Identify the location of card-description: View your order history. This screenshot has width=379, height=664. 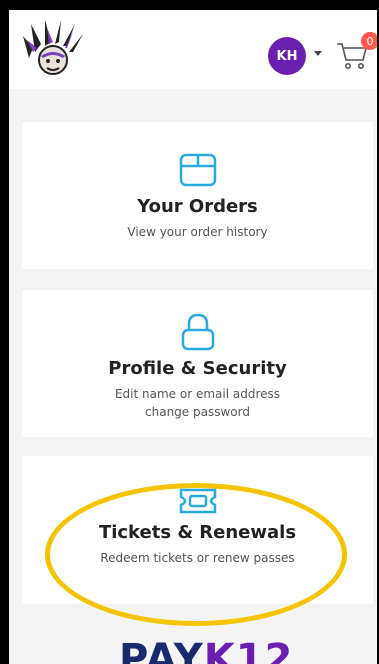
(197, 232).